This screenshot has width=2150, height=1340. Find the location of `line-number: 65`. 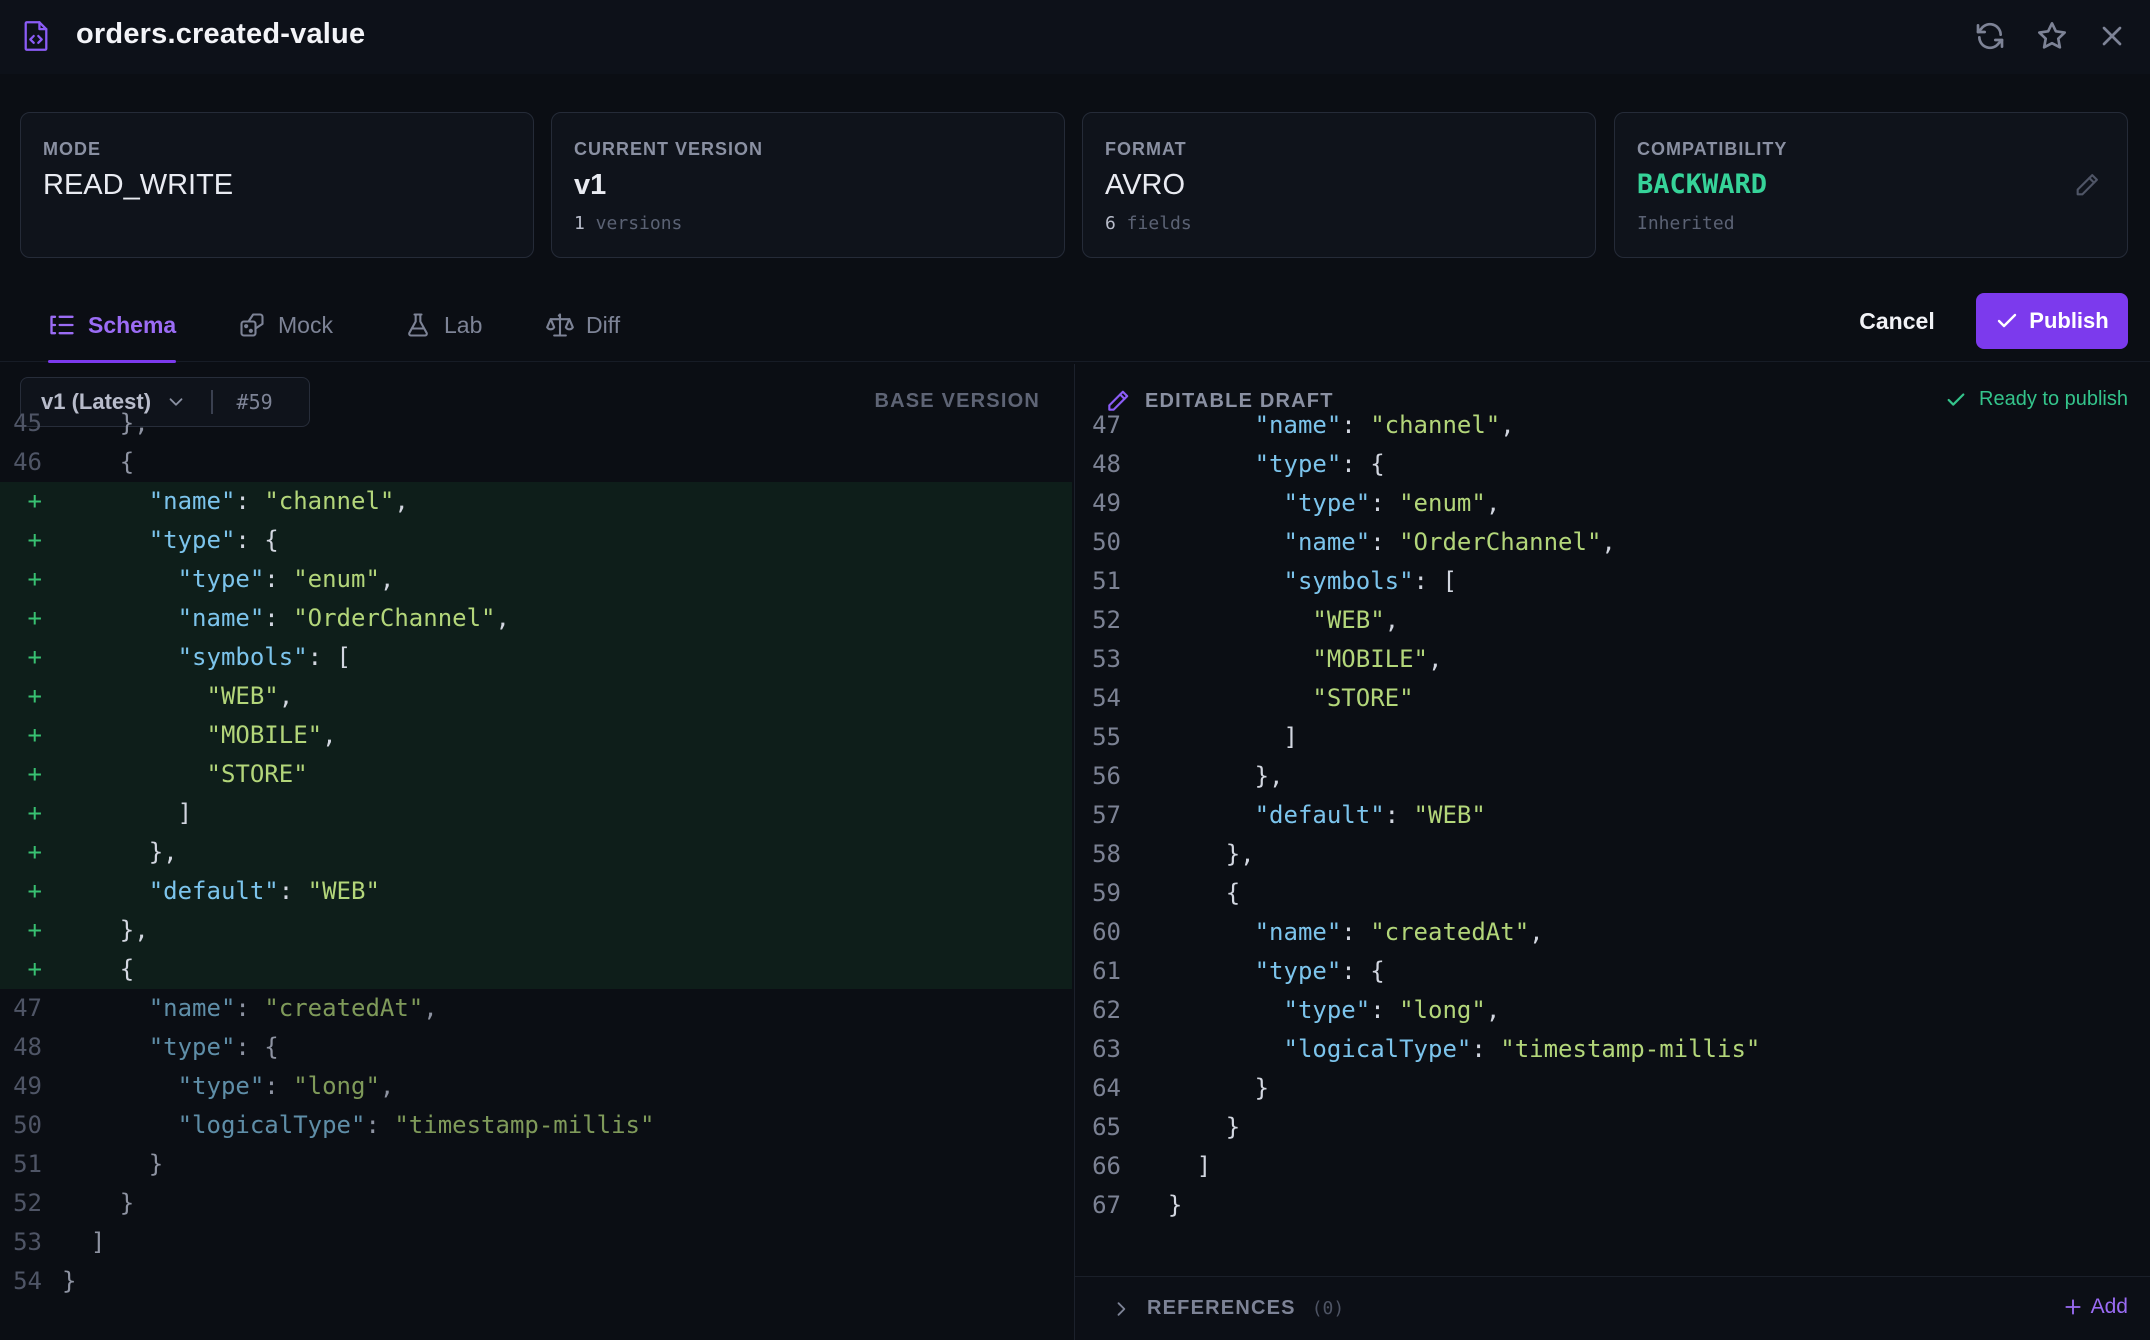

line-number: 65 is located at coordinates (1106, 1127).